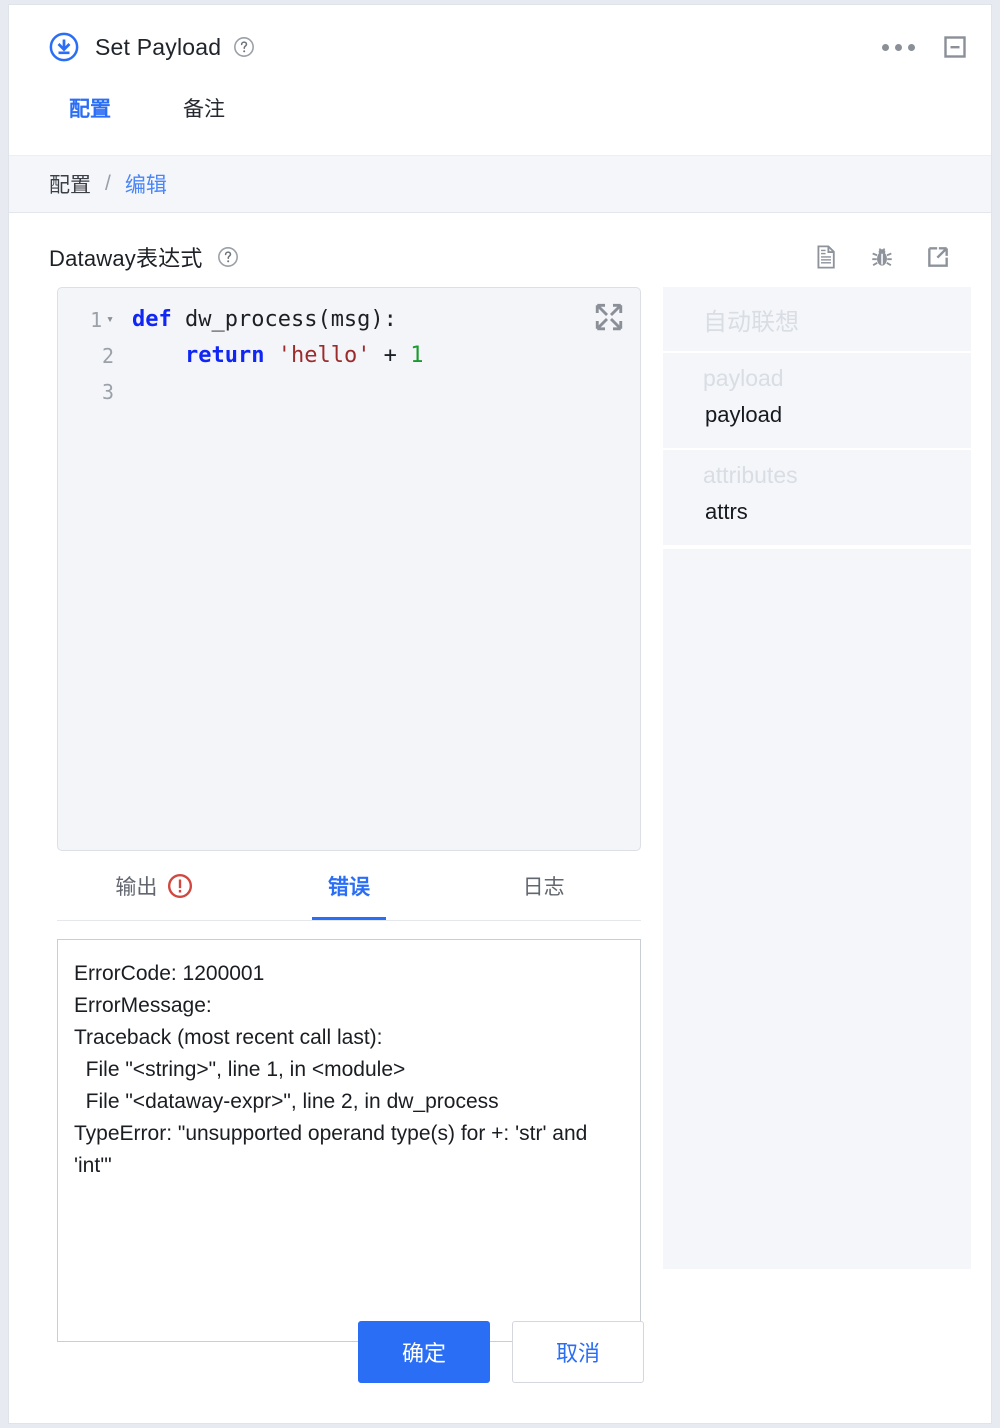 This screenshot has width=1000, height=1428. I want to click on tab-error: 错误, so click(349, 885).